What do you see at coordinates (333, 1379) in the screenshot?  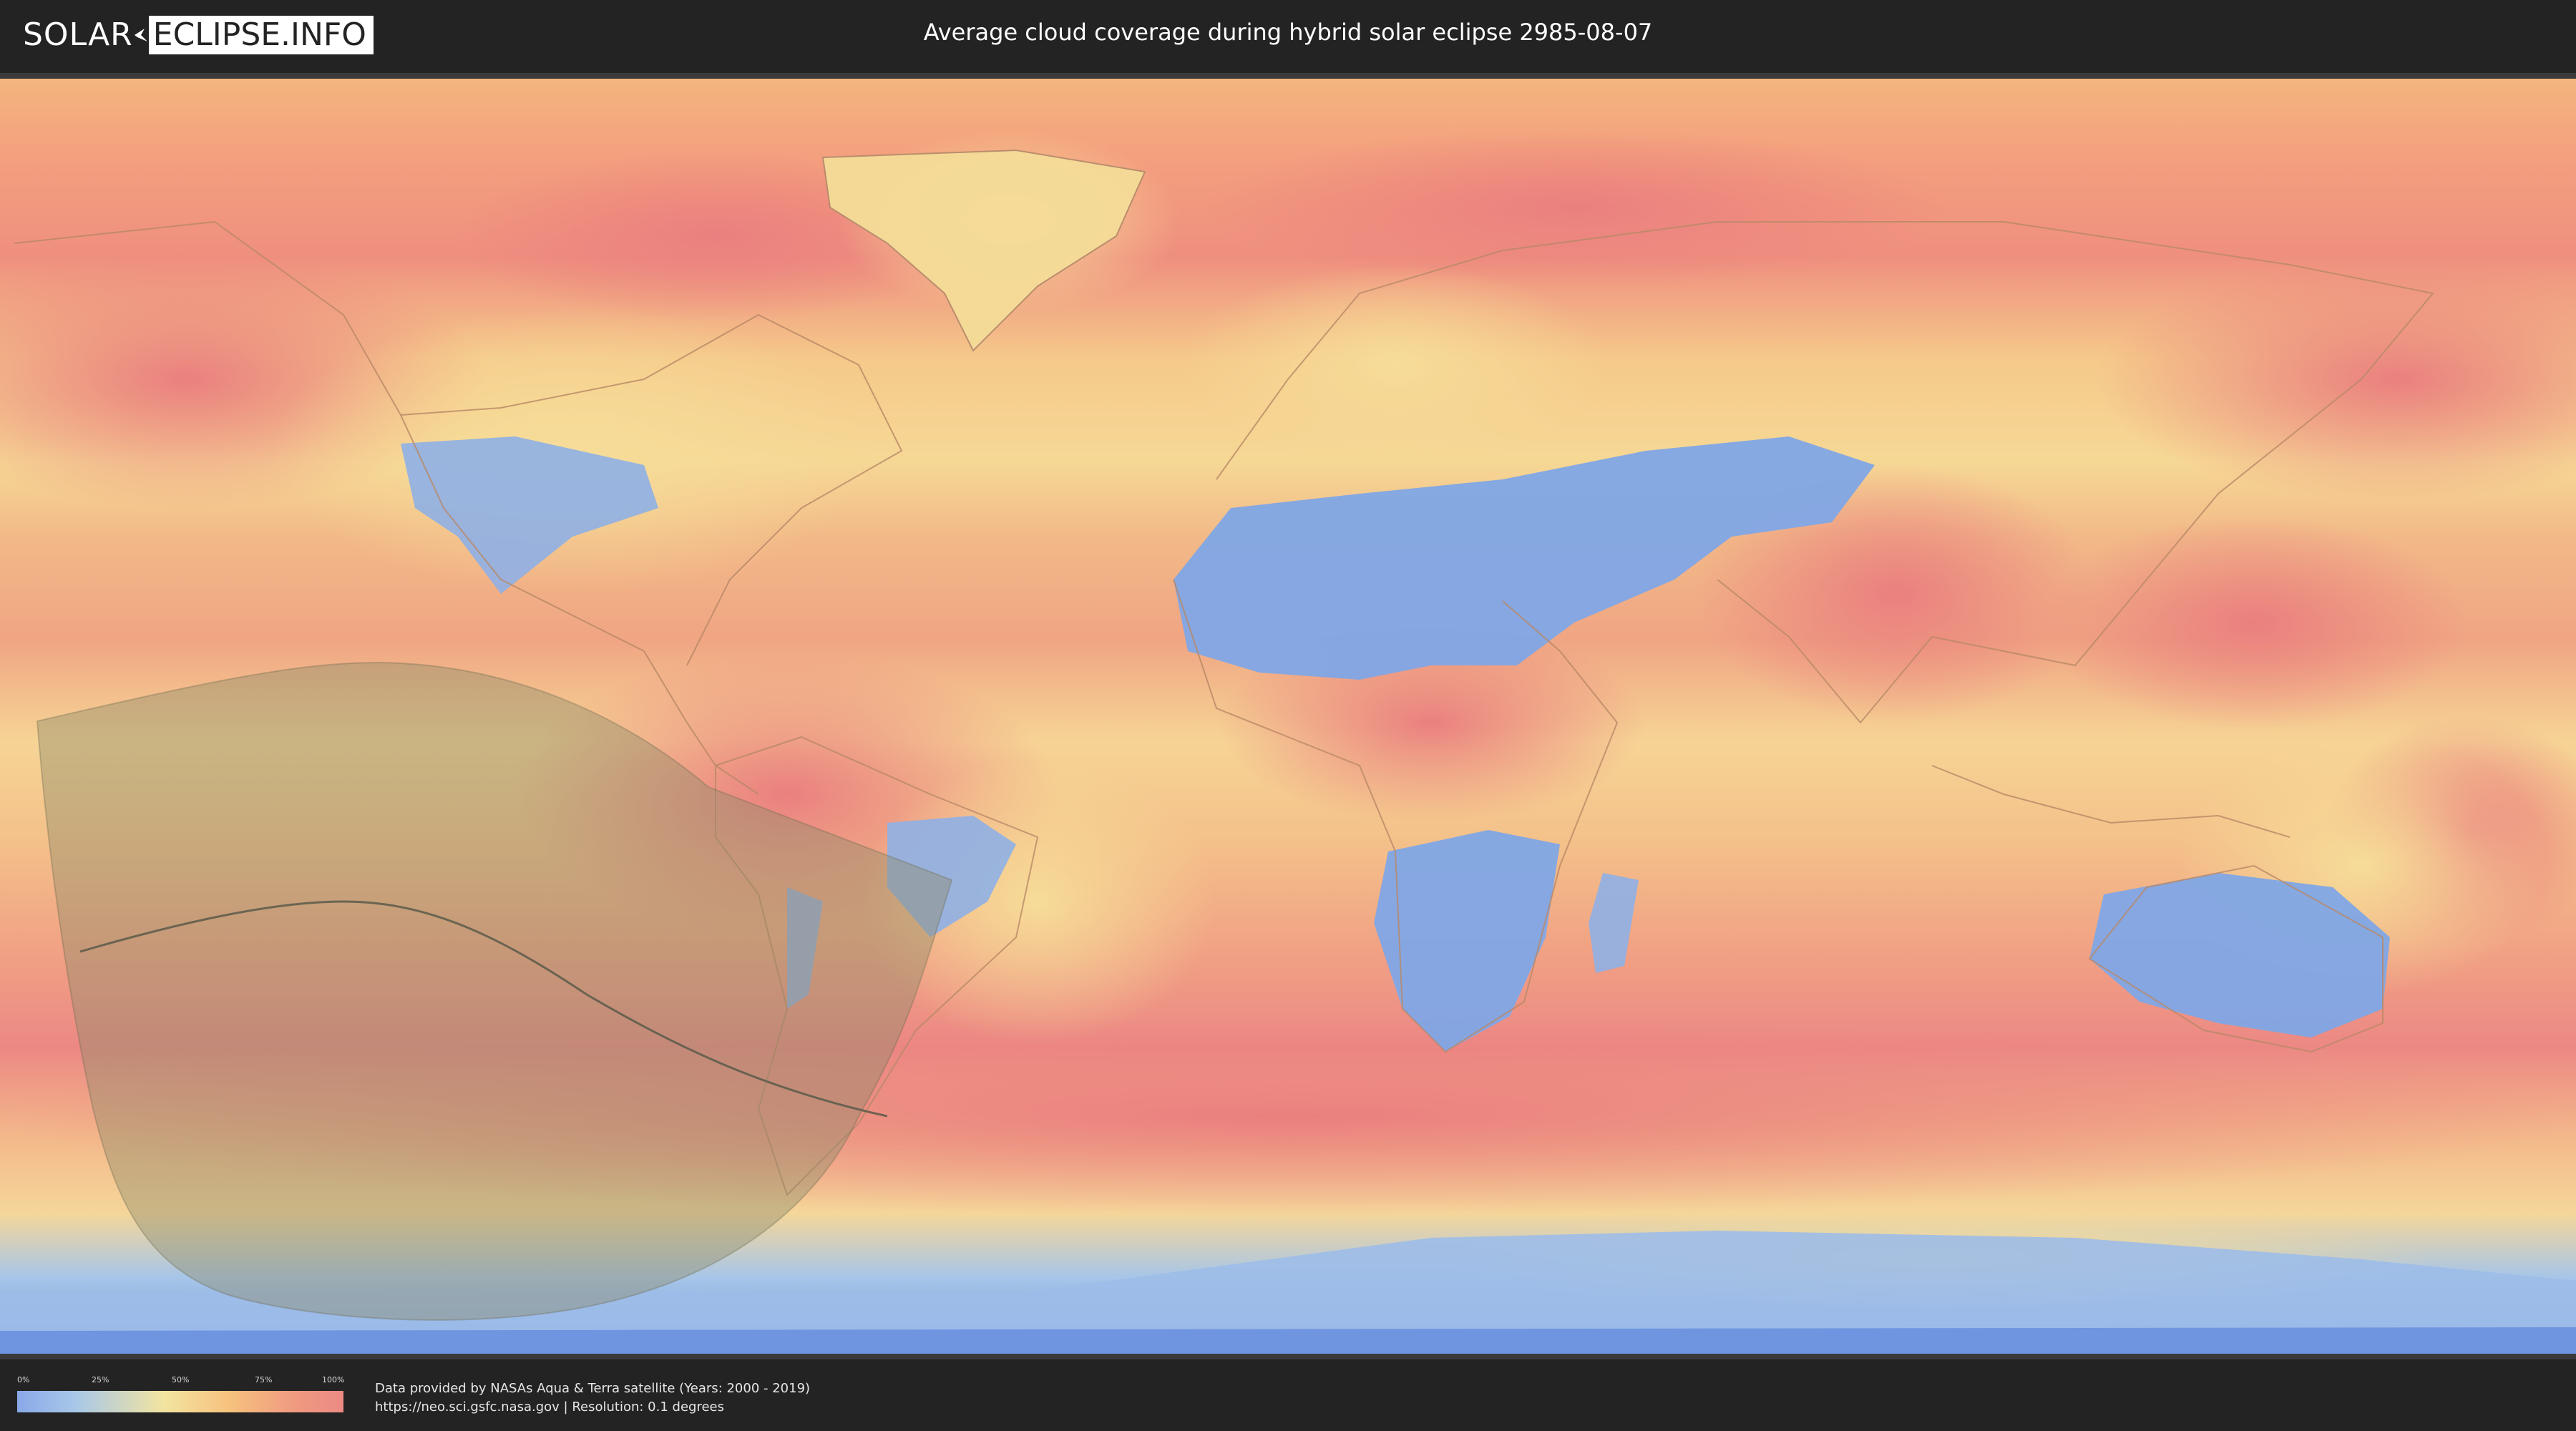 I see `legend-tick-100: 100%` at bounding box center [333, 1379].